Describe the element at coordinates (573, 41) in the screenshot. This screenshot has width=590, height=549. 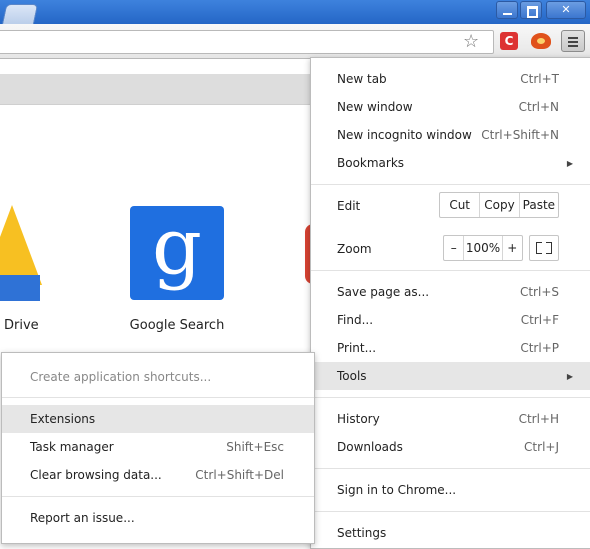
I see `chrome-menu-button` at that location.